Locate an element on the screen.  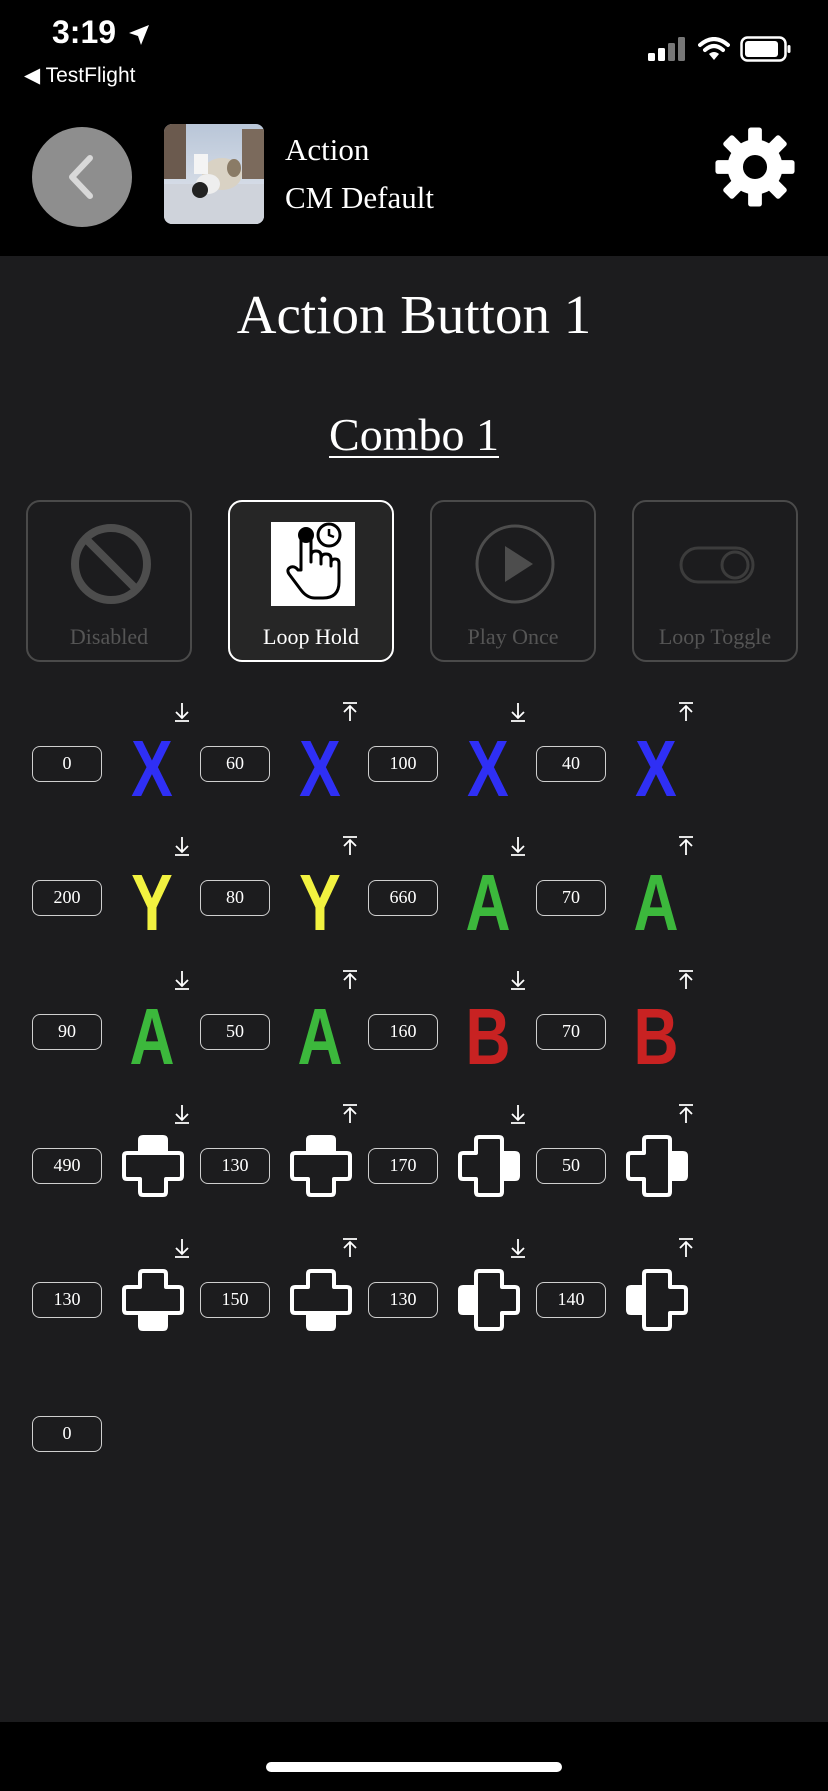
prohibited-icon is located at coordinates (111, 564).